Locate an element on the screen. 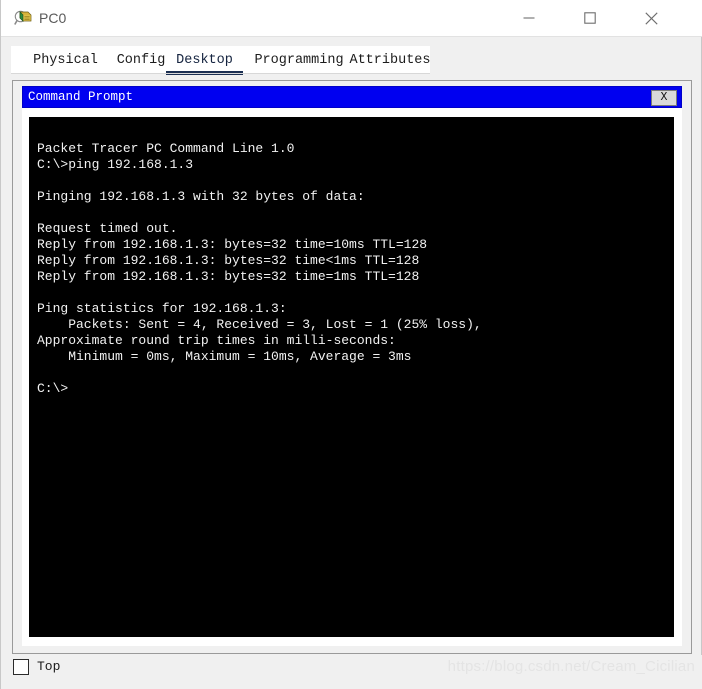 This screenshot has height=689, width=702. tab-attributes-label: Attributes is located at coordinates (390, 60).